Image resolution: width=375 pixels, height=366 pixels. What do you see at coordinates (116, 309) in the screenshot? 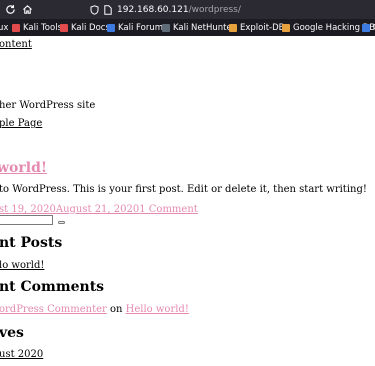
I see `comment-on-text: on` at bounding box center [116, 309].